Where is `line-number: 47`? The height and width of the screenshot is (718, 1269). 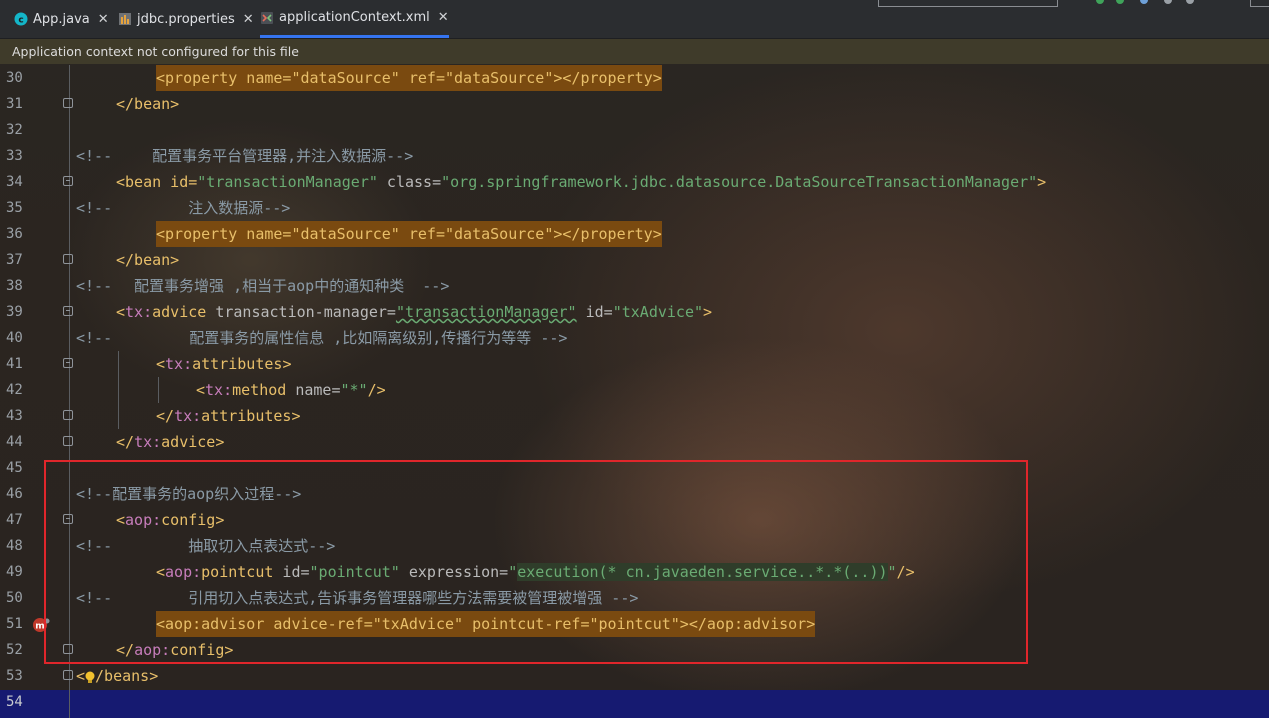 line-number: 47 is located at coordinates (14, 520).